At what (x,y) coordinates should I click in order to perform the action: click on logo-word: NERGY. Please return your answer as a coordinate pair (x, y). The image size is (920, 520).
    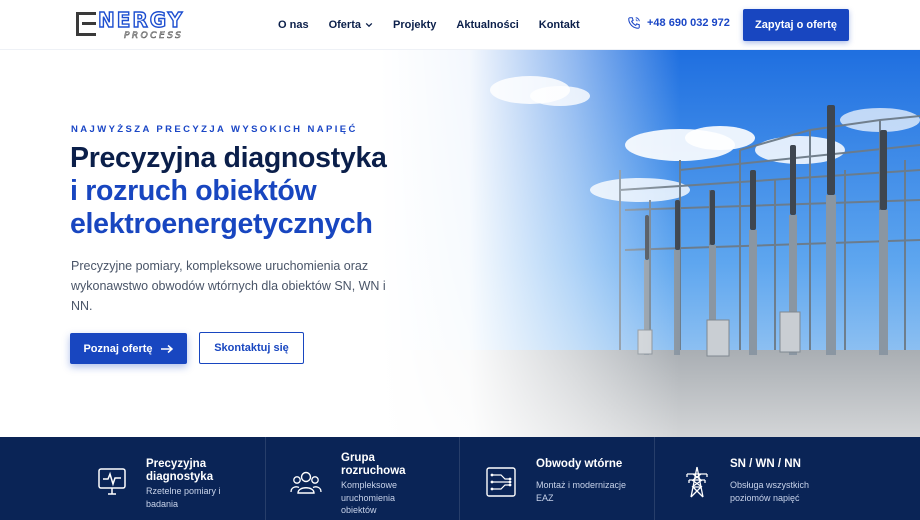
    Looking at the image, I should click on (141, 20).